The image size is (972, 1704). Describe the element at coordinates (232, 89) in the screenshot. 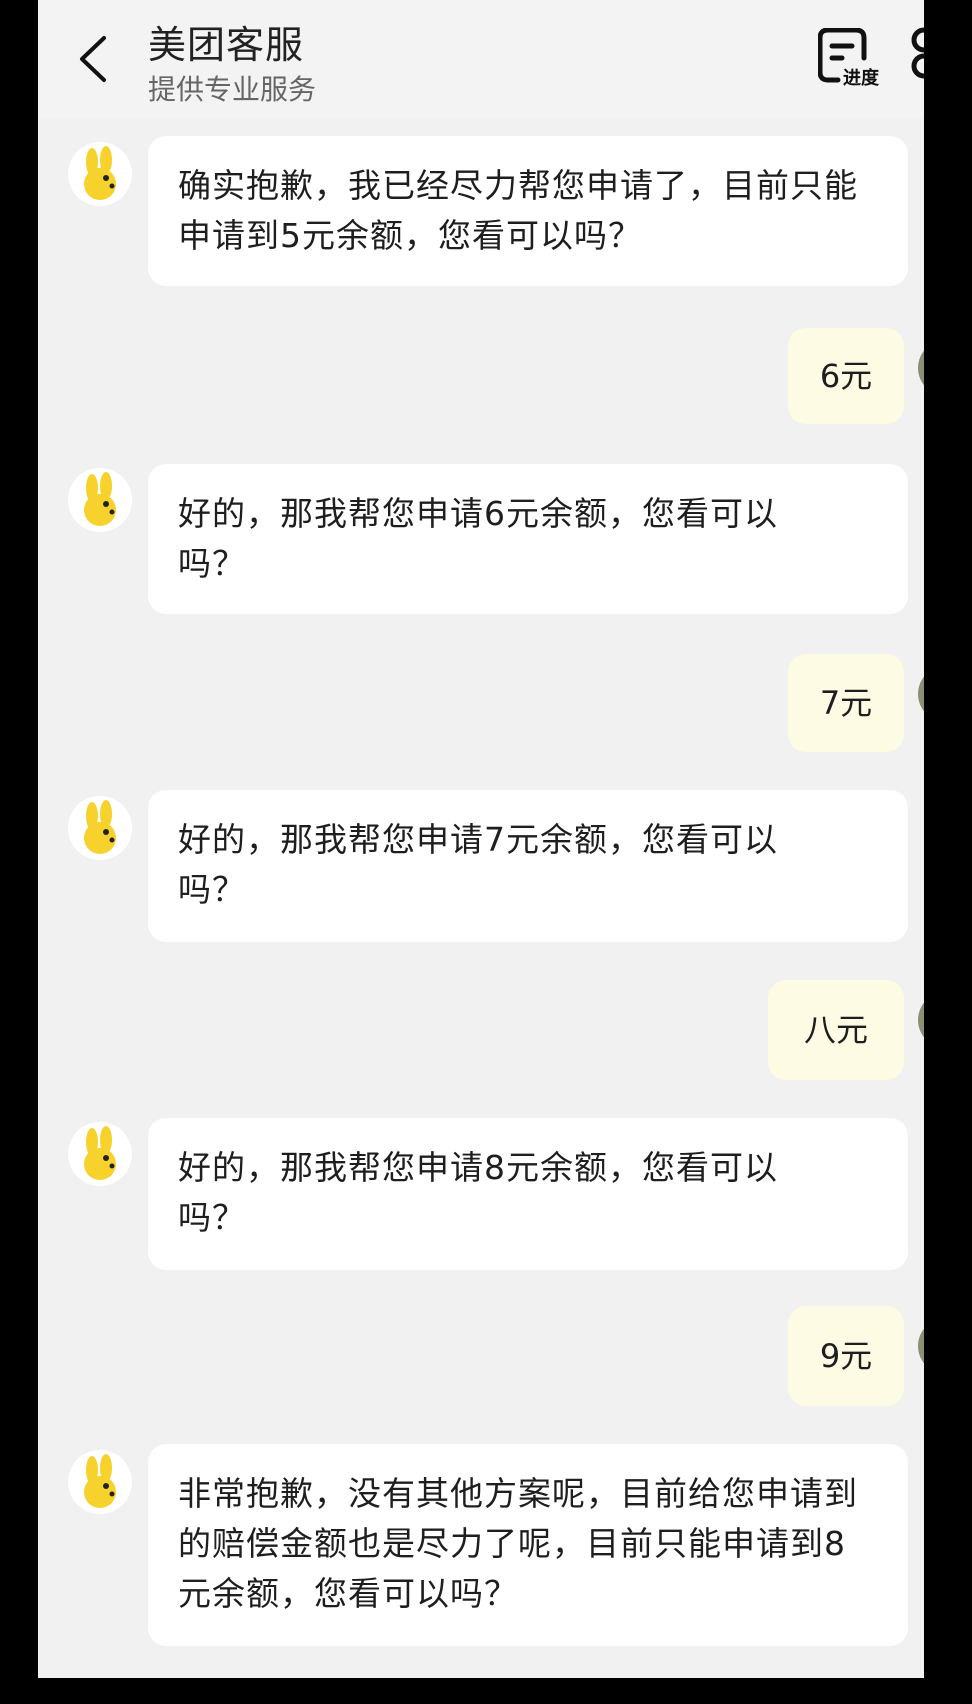

I see `page-subtitle: 提供专业服务` at that location.